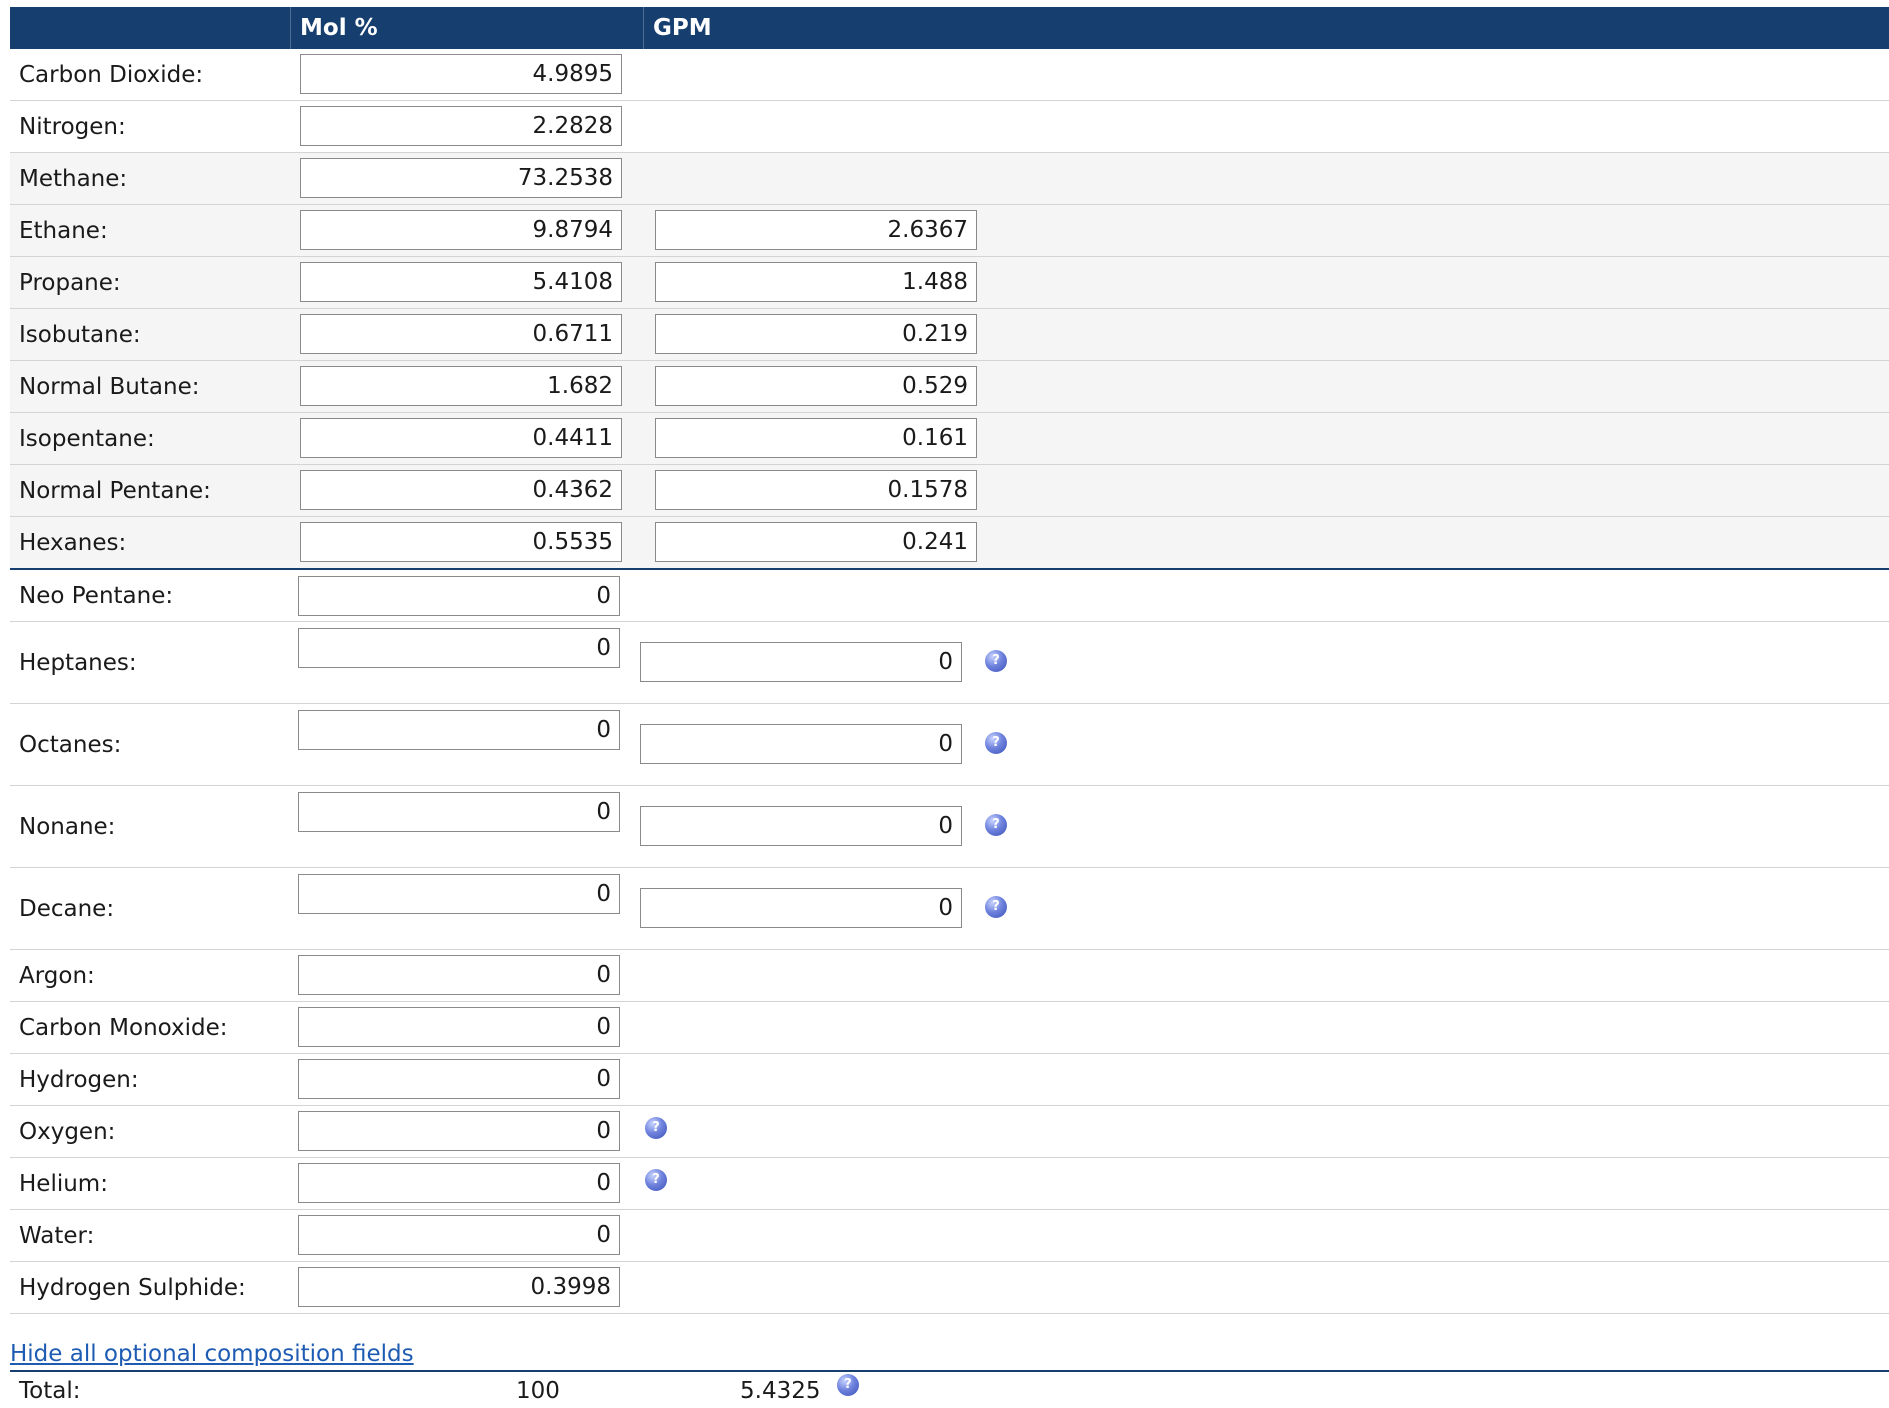 The height and width of the screenshot is (1408, 1889). I want to click on component-label: Normal Butane:, so click(109, 387).